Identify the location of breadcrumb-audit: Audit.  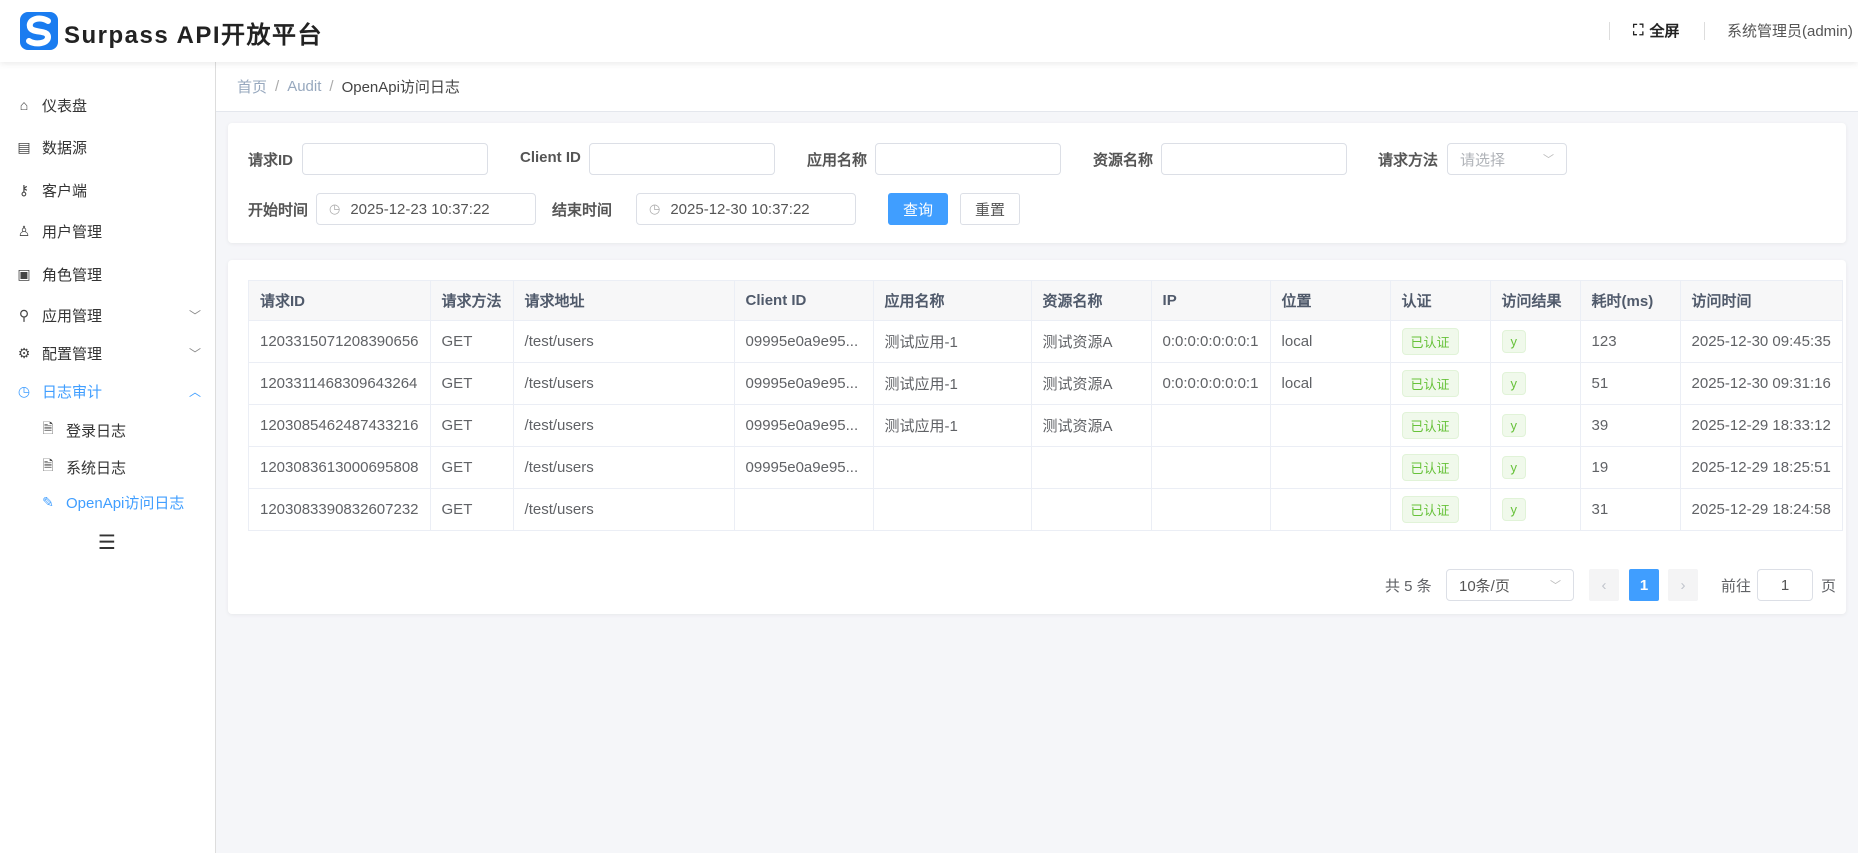
(304, 86).